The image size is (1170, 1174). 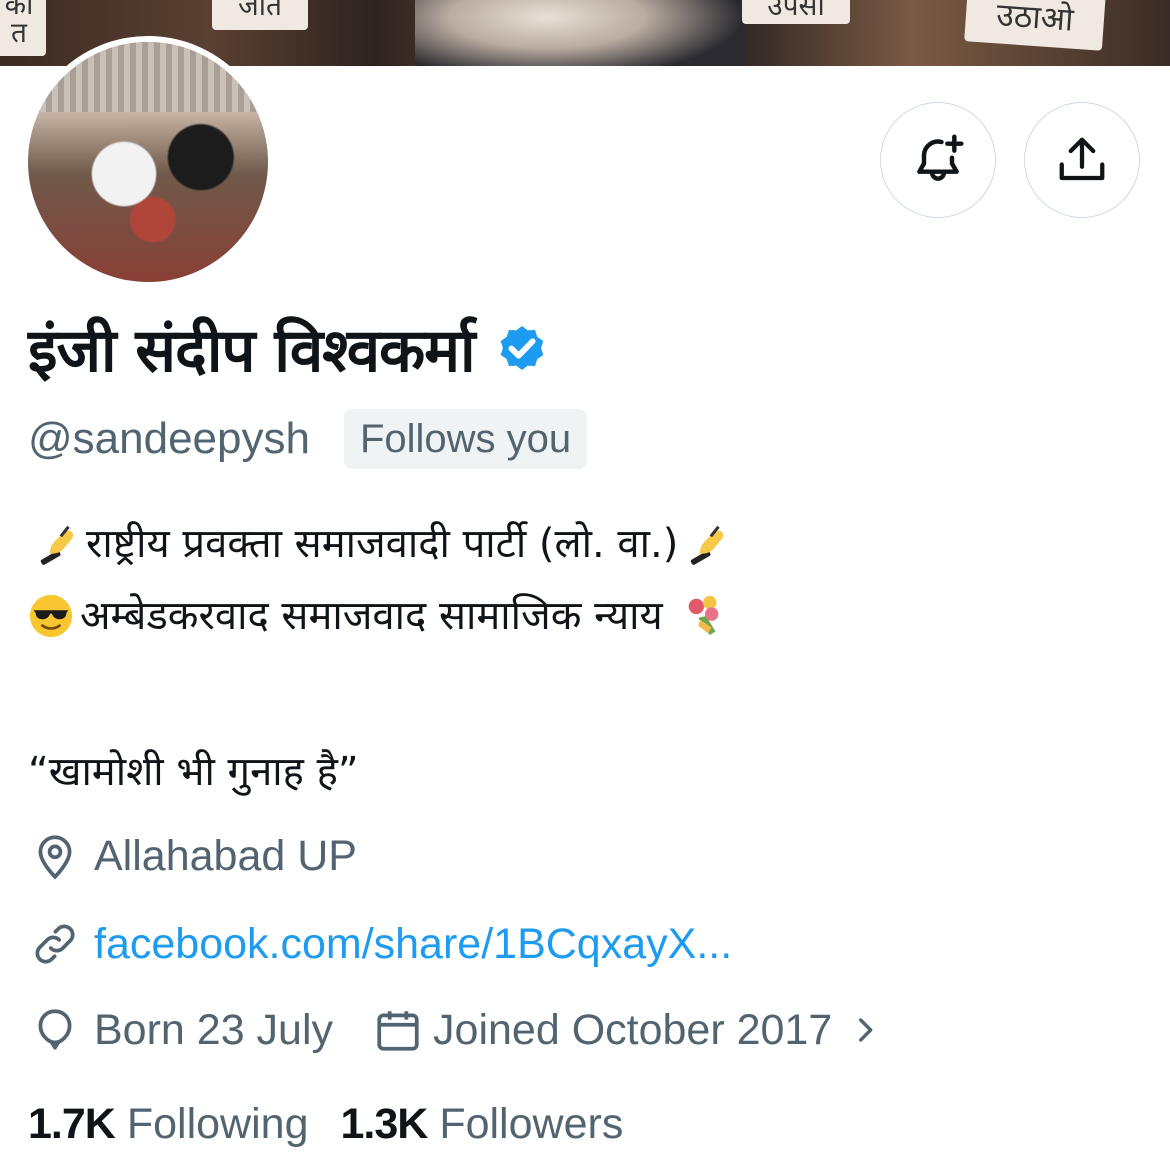 I want to click on bio-line: अम्बेडकरवाद समाजवाद सामाजिक न्याय, so click(x=578, y=616).